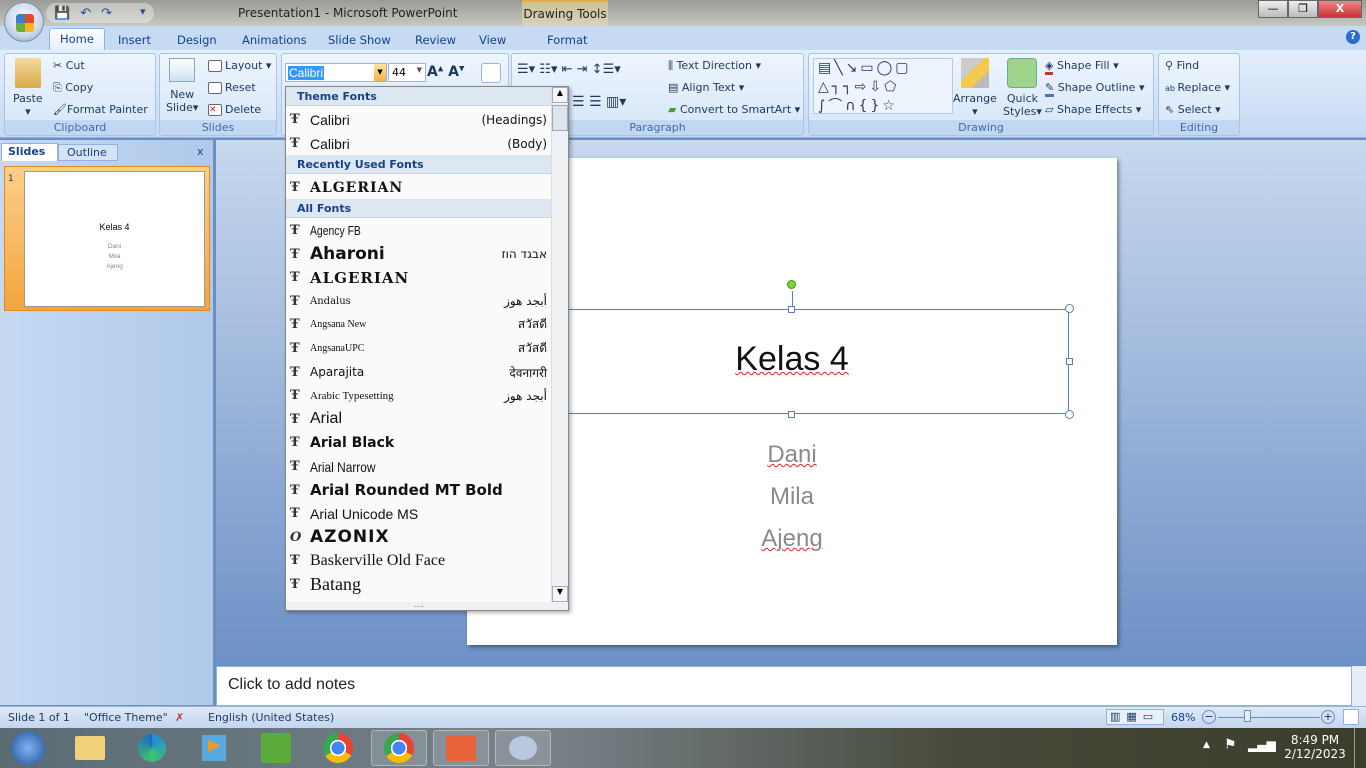 The width and height of the screenshot is (1366, 768). Describe the element at coordinates (106, 13) in the screenshot. I see `redo-icon: ↷` at that location.